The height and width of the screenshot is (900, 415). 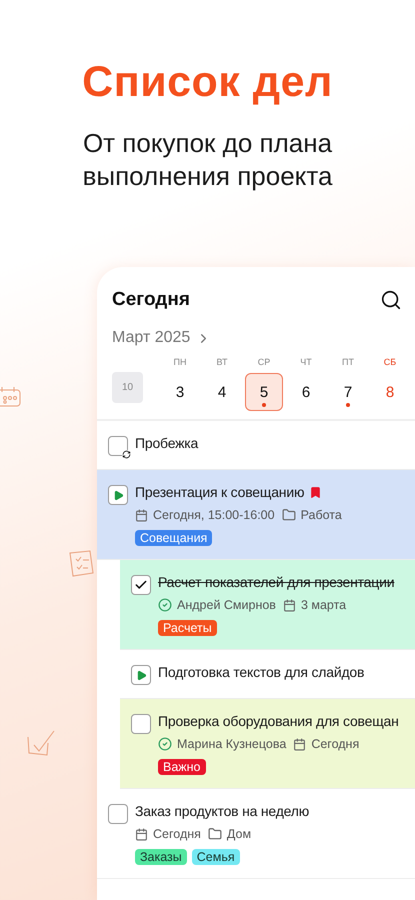 What do you see at coordinates (390, 362) in the screenshot?
I see `weekday-label: СБ` at bounding box center [390, 362].